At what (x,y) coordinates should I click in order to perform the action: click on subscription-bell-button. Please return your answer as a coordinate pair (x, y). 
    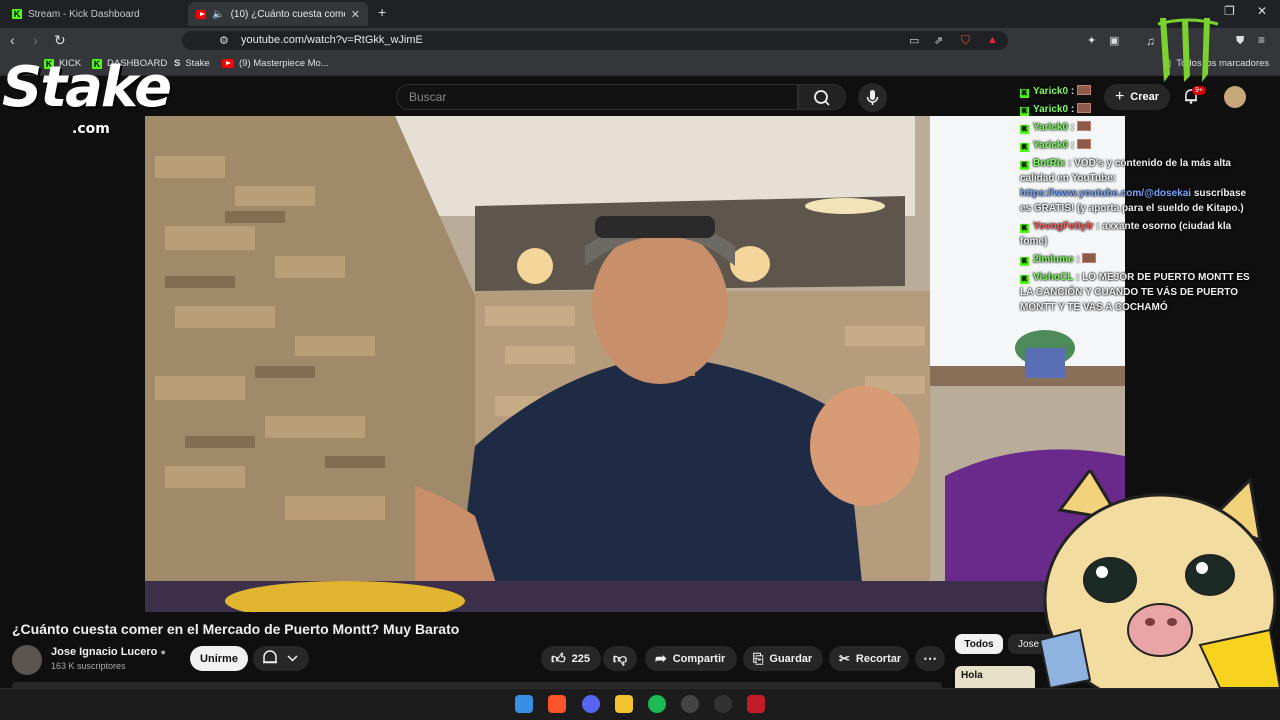
    Looking at the image, I should click on (281, 658).